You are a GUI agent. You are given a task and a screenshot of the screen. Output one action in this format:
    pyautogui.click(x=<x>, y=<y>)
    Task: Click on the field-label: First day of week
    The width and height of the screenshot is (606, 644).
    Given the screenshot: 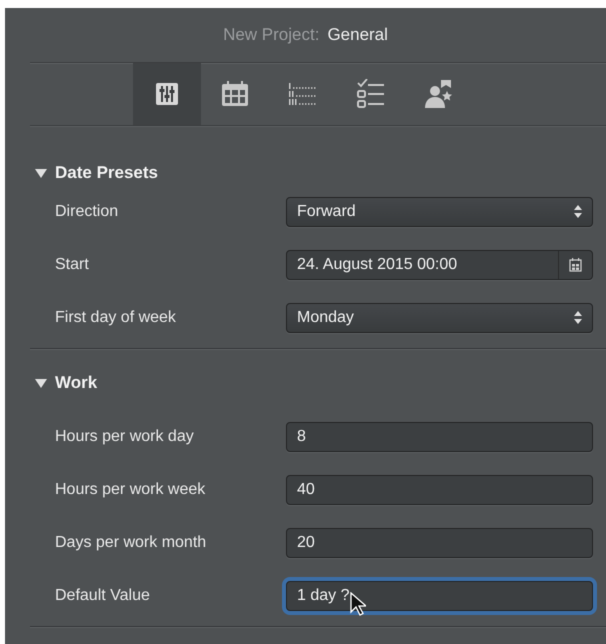 What is the action you would take?
    pyautogui.click(x=116, y=317)
    